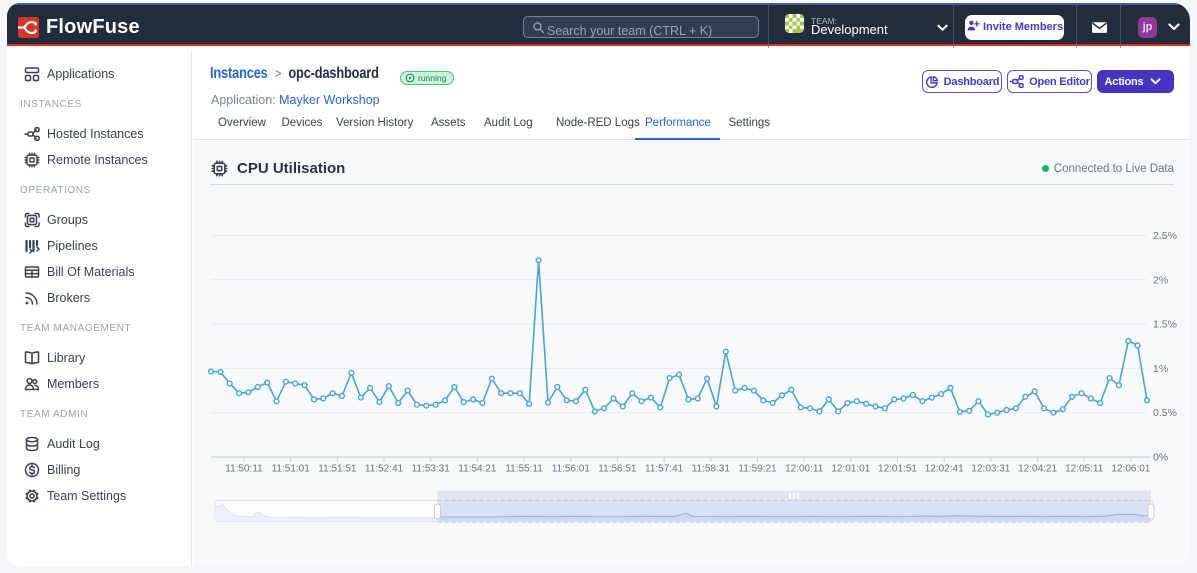  I want to click on svg-text: 2.5%, so click(1165, 236).